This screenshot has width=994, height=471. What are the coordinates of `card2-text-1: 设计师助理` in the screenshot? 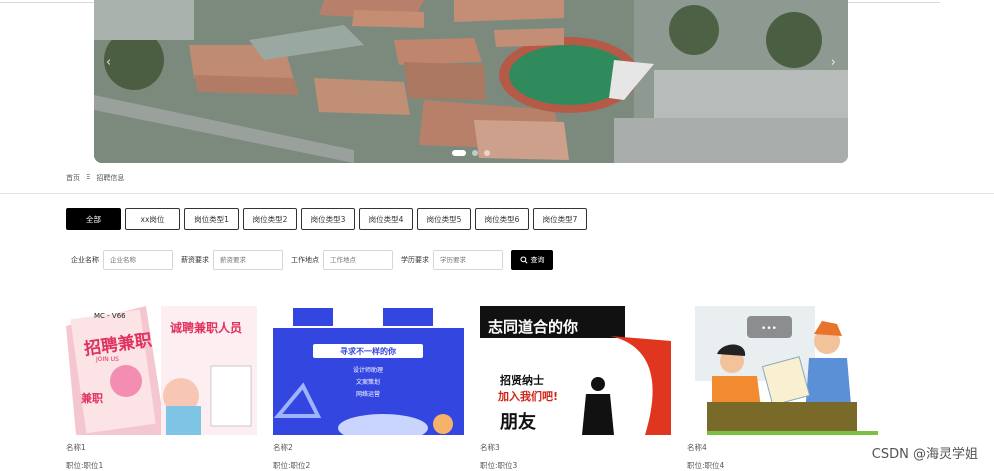 It's located at (368, 370).